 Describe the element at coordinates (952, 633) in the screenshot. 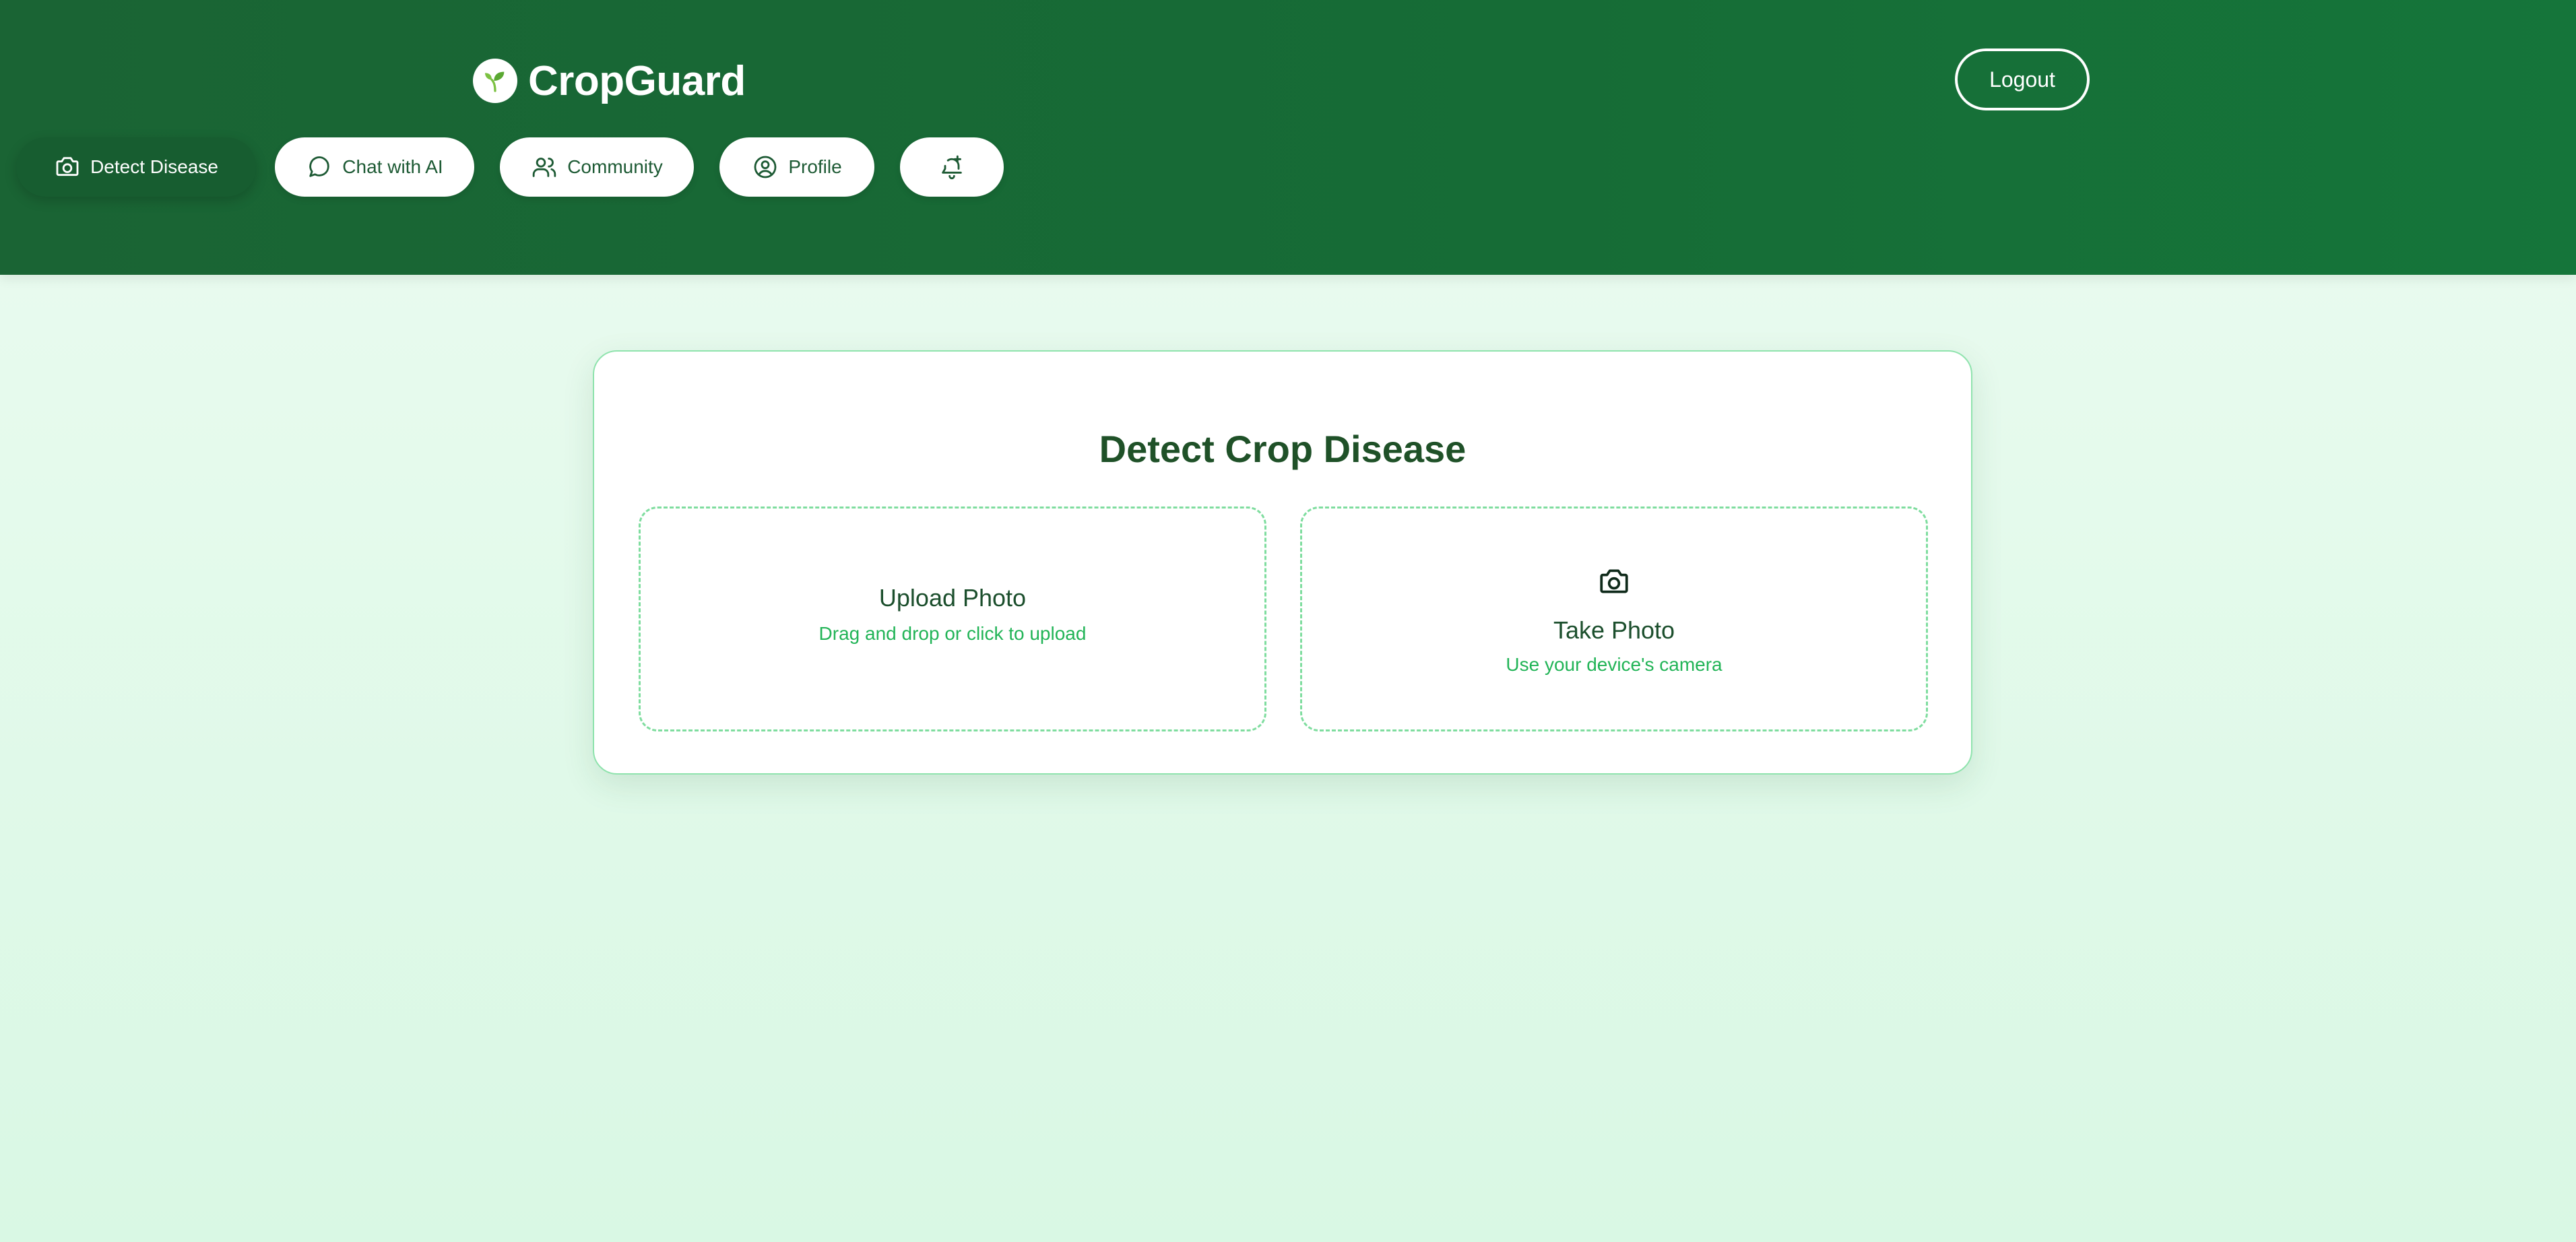

I see `upload-photo-subtitle: Drag and drop or click to upload` at that location.